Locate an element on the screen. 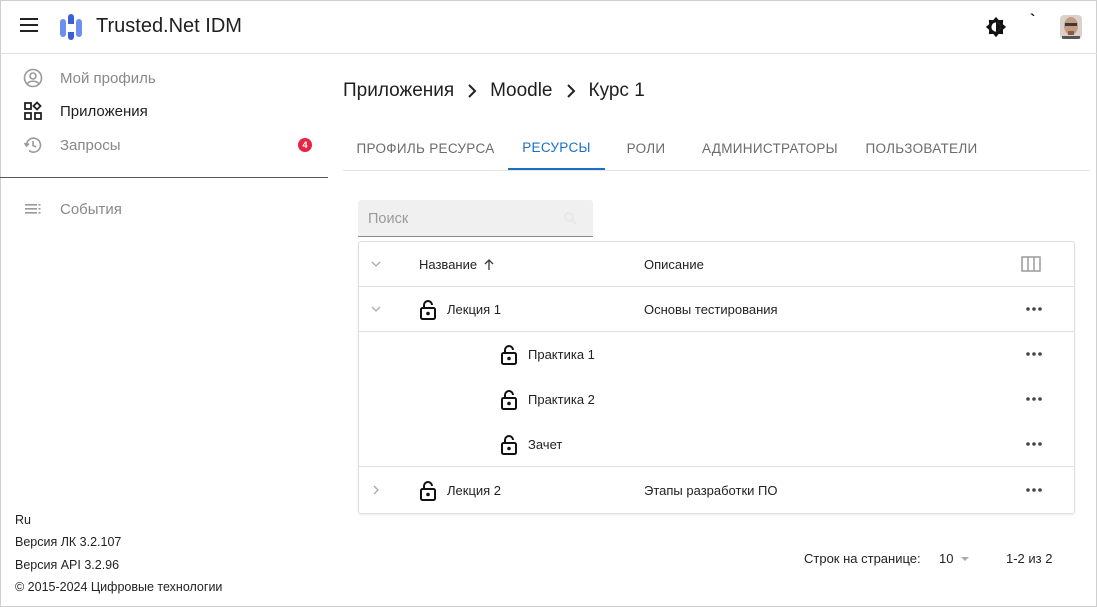  breadcrumb: Приложения Moodle Курс 1 is located at coordinates (494, 91).